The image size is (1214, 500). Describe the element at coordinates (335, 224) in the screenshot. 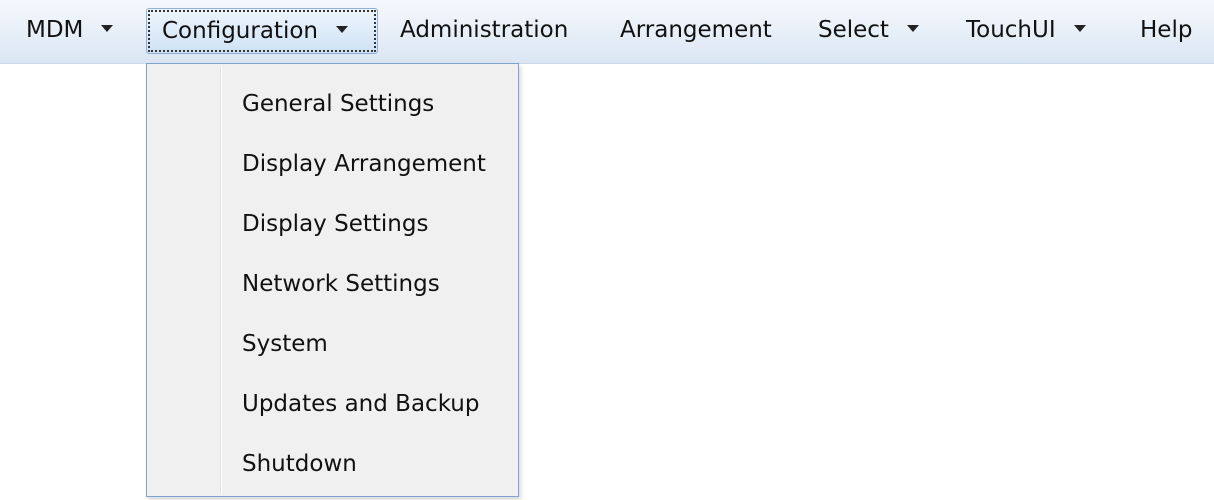

I see `menu-item-display-settings: Display Settings` at that location.